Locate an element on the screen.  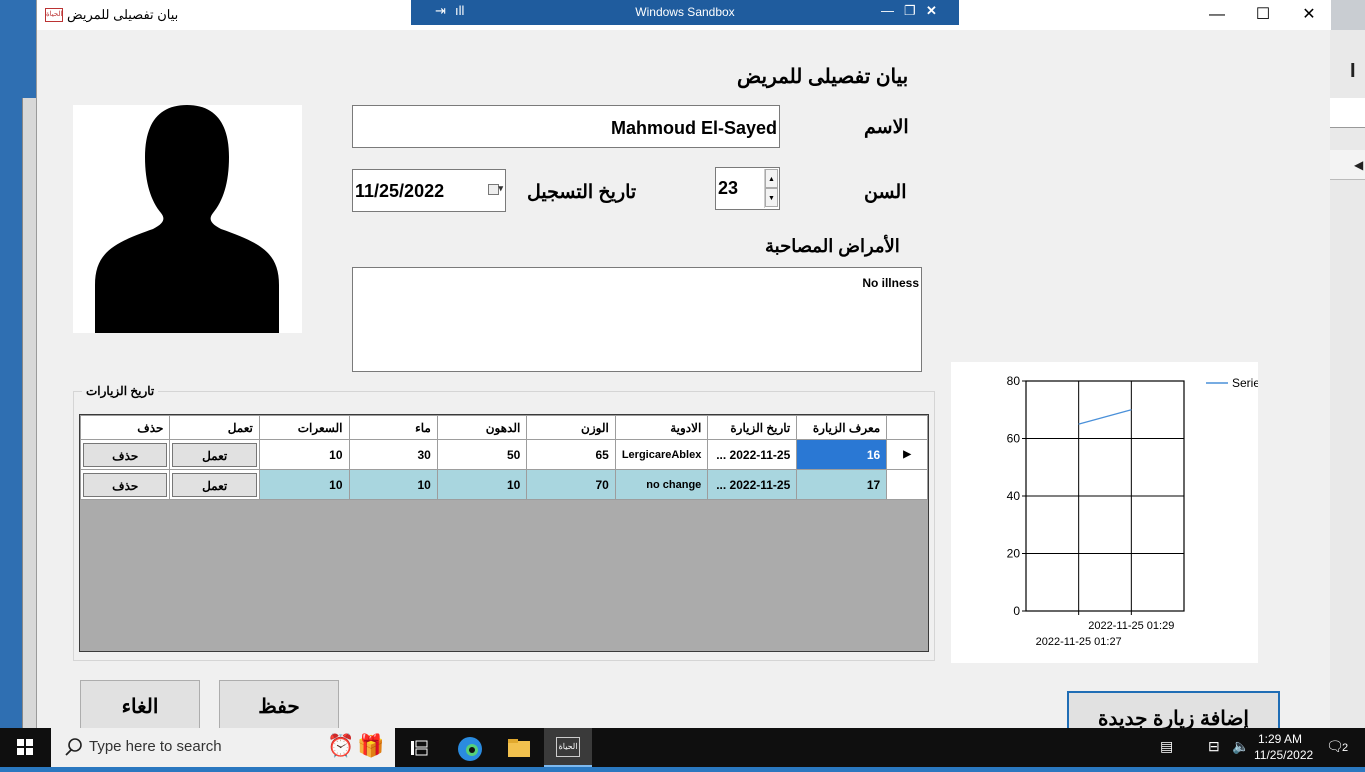
age-spinner: ▲ ▼ is located at coordinates (771, 188).